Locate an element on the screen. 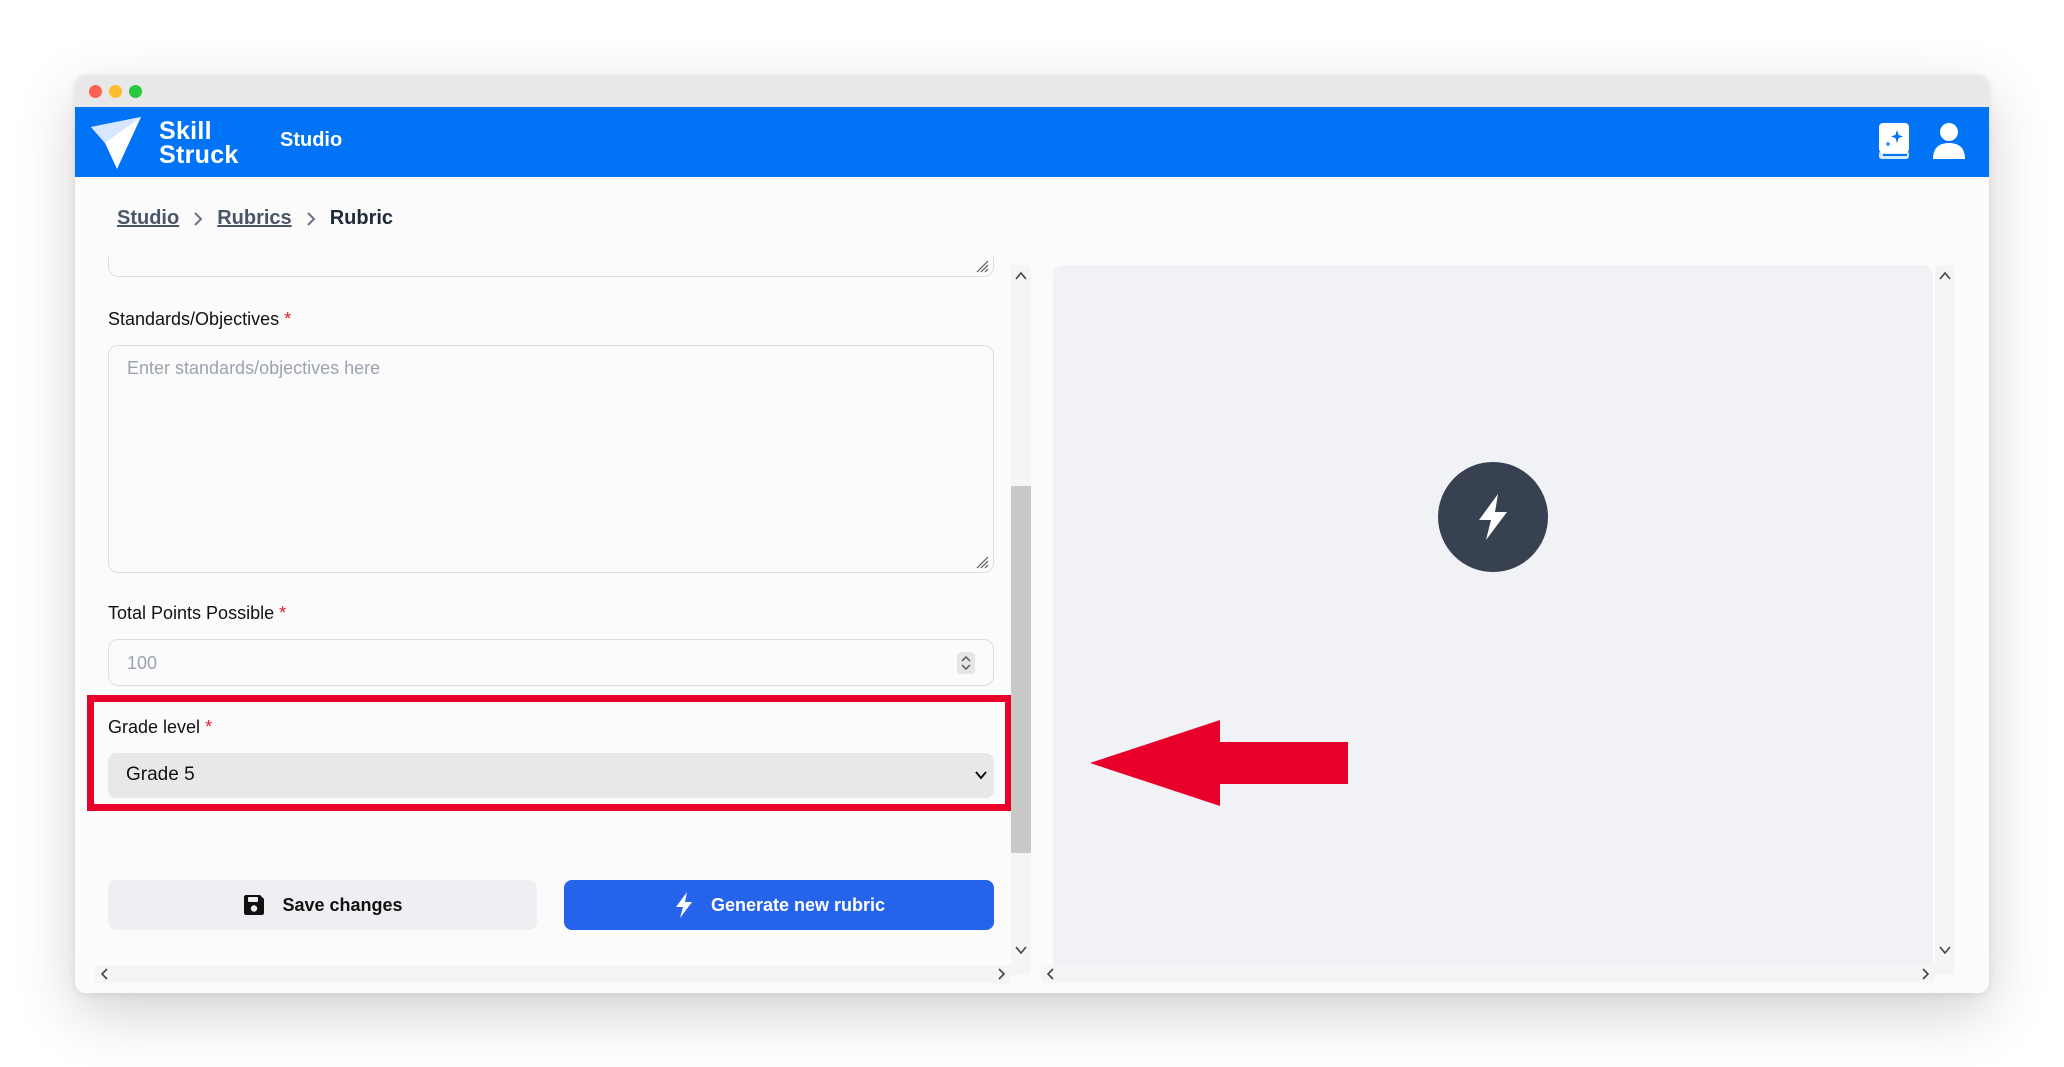 This screenshot has height=1067, width=2064. form-vertical-scrollbar is located at coordinates (1021, 620).